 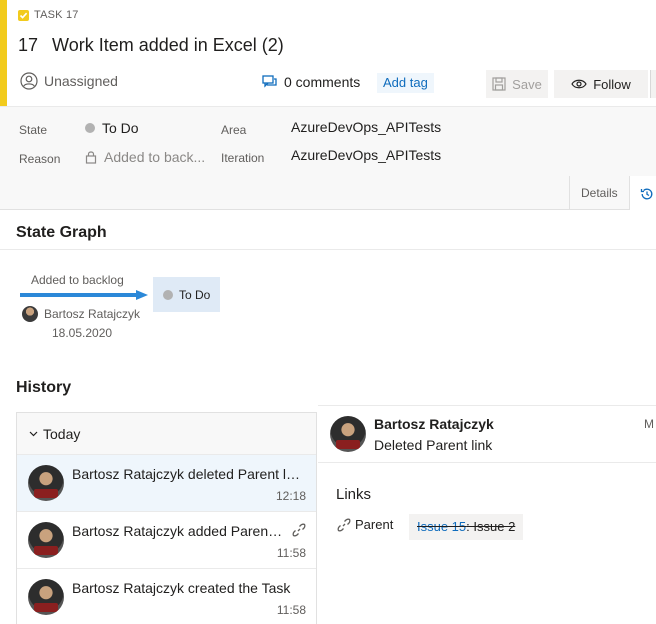 I want to click on chevron-down-icon, so click(x=33, y=433).